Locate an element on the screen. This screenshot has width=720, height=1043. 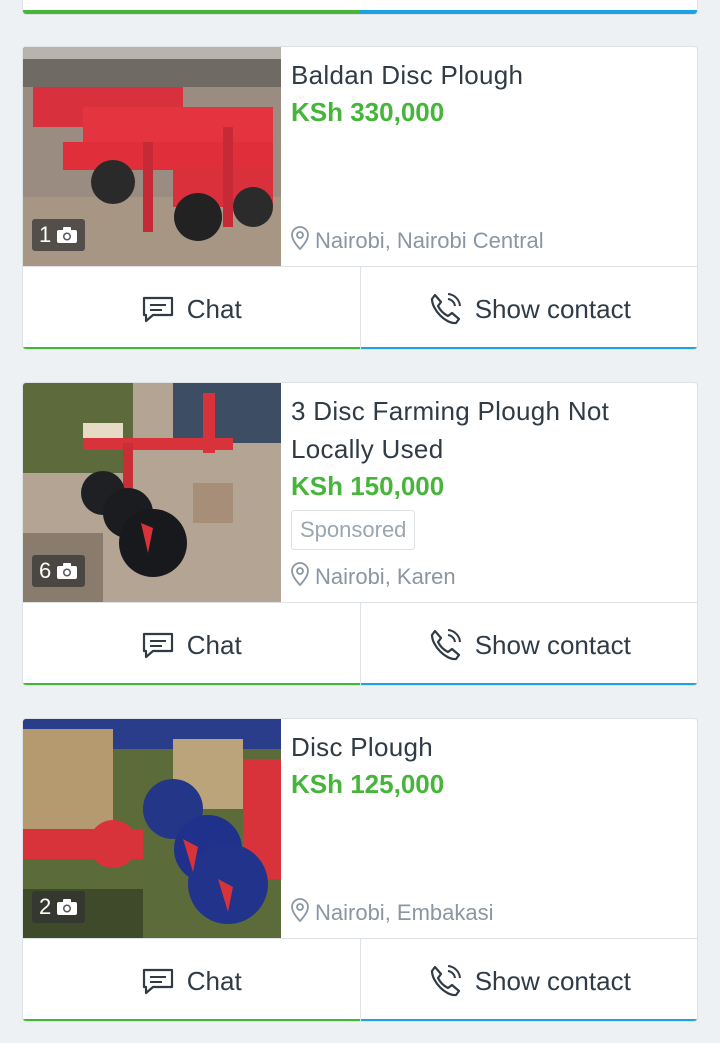
location-text: Nairobi, Embakasi is located at coordinates (404, 912).